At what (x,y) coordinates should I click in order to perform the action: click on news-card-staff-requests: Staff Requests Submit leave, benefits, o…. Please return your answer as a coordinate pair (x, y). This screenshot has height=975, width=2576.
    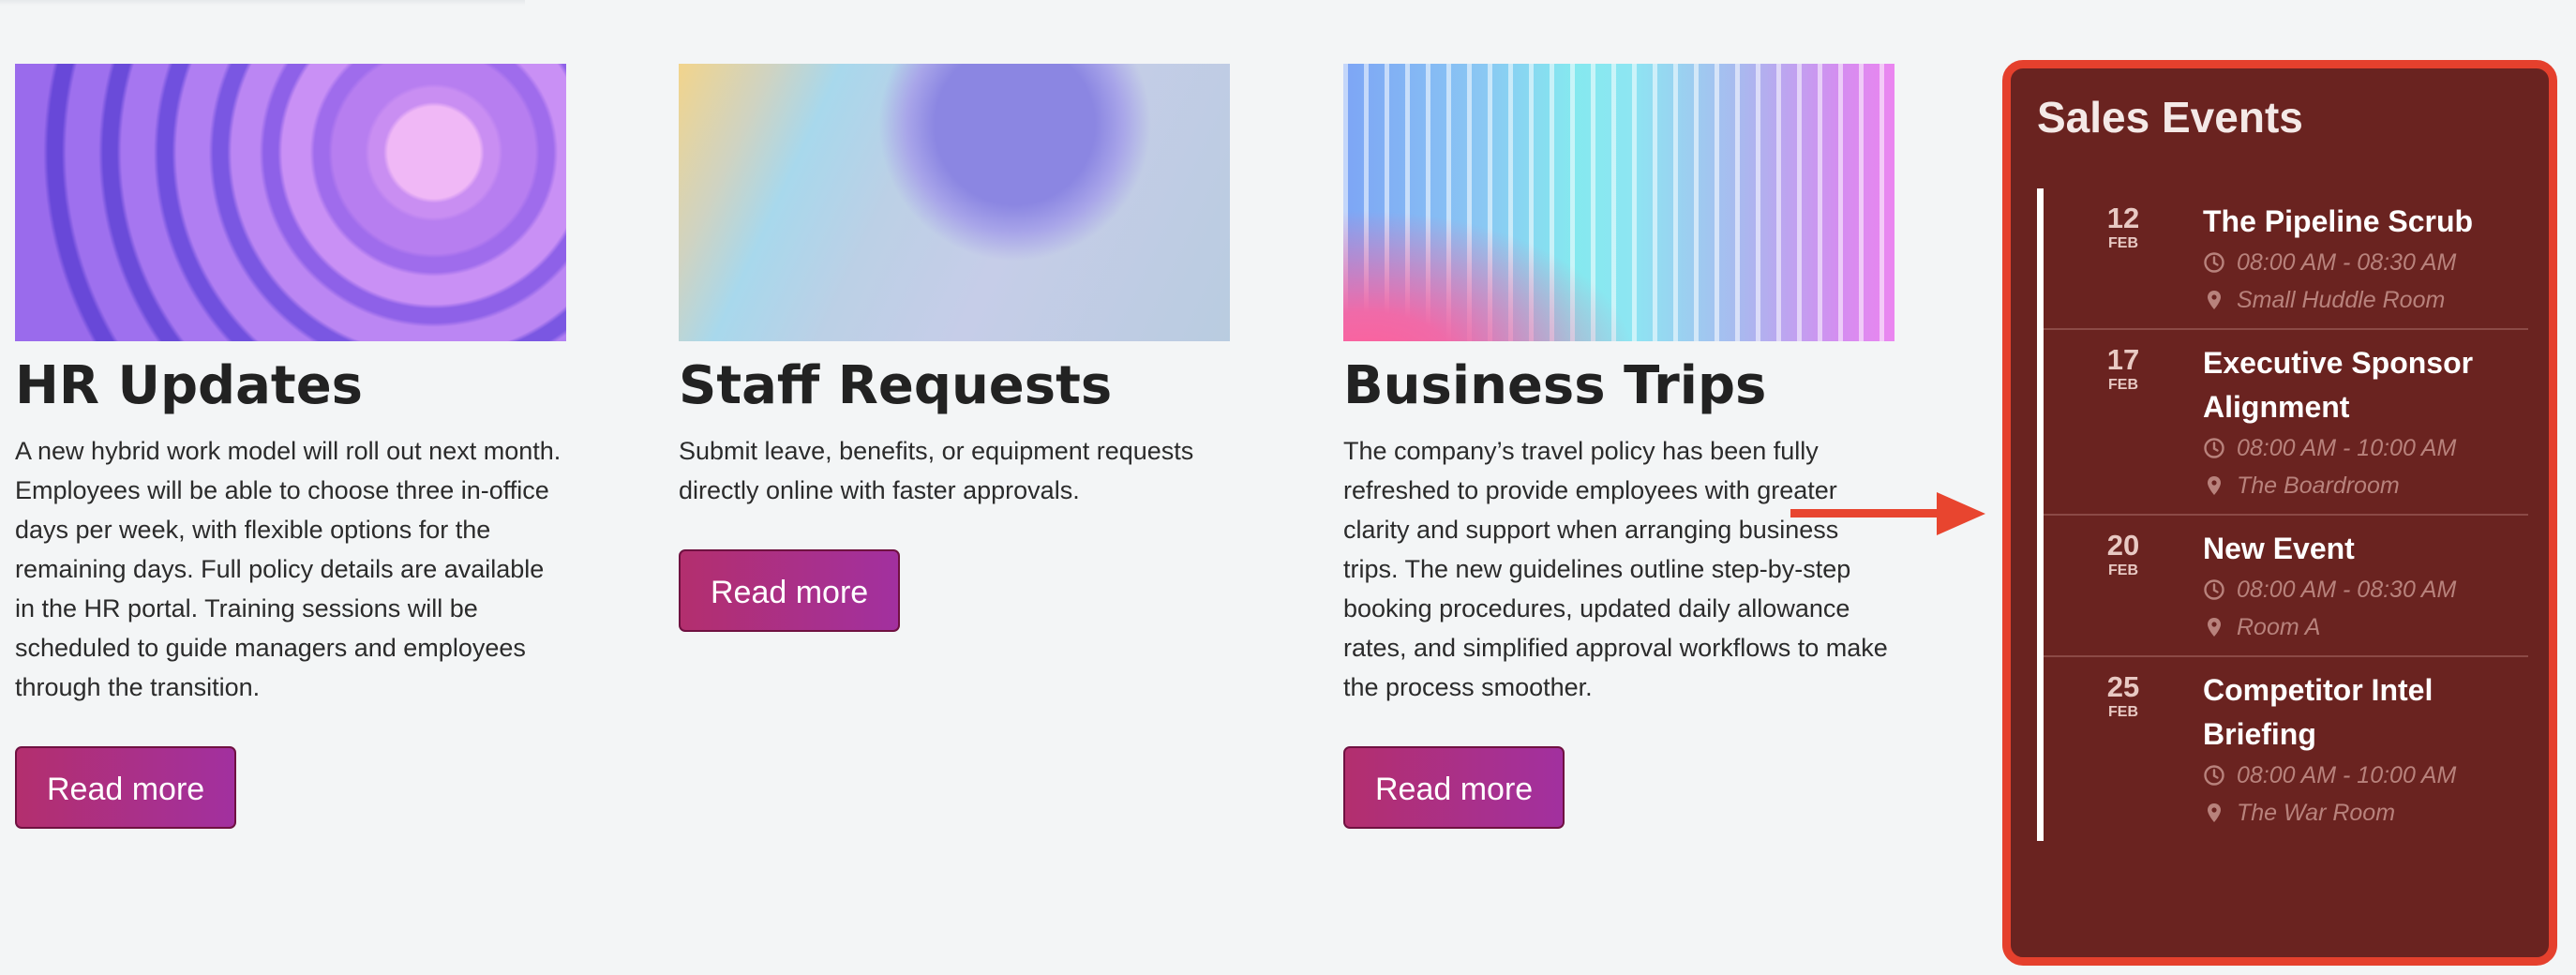
    Looking at the image, I should click on (955, 348).